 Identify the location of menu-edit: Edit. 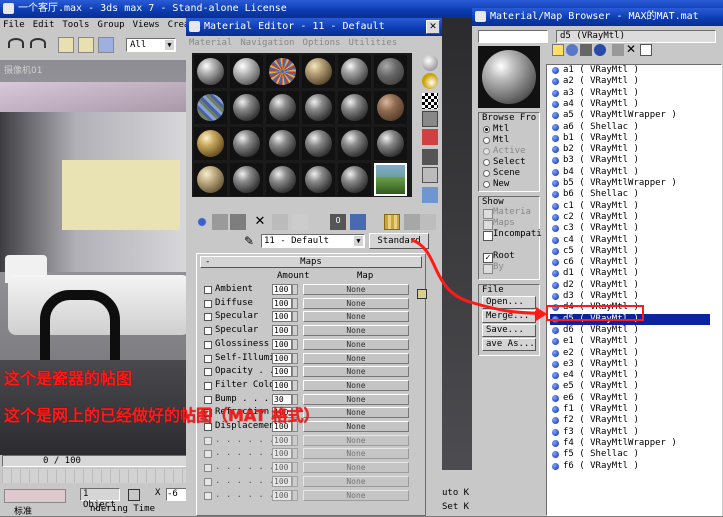
(44, 25).